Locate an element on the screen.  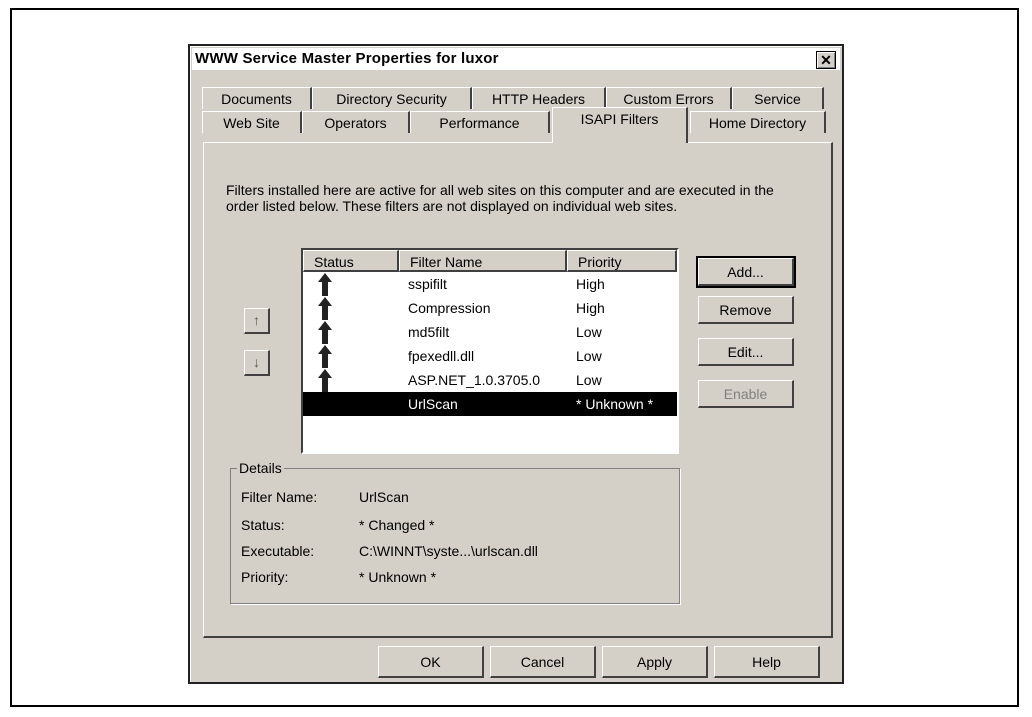
tab-service: Service is located at coordinates (778, 98).